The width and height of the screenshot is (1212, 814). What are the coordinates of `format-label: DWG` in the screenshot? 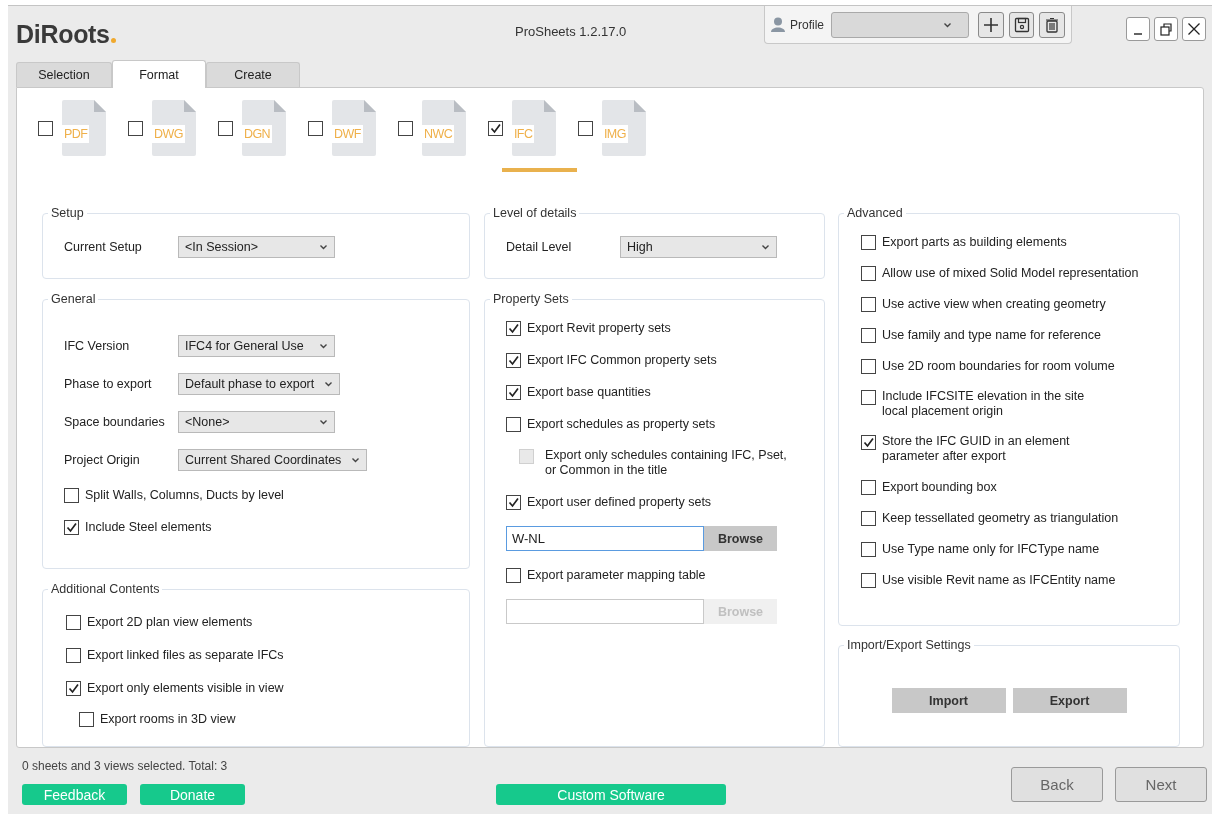 It's located at (168, 134).